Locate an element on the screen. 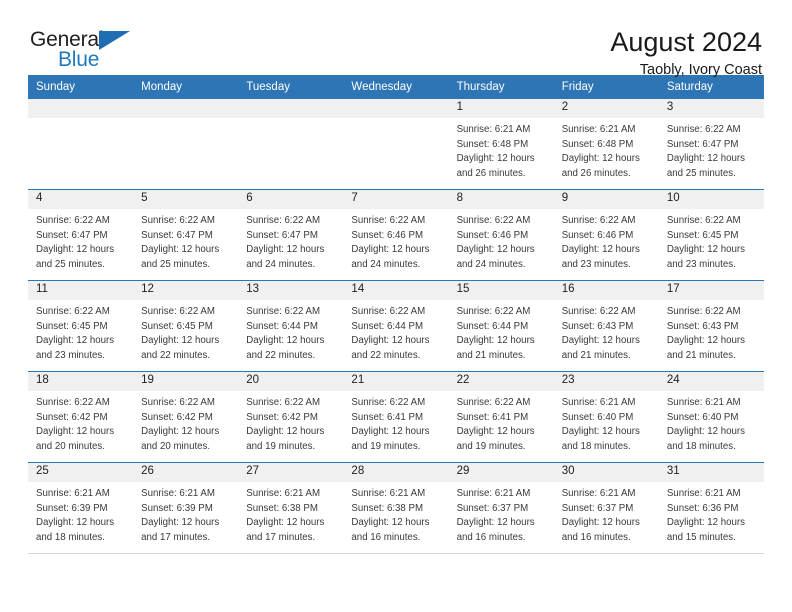 Image resolution: width=792 pixels, height=612 pixels. sunset-time: Sunset: 6:39 PM is located at coordinates (177, 508).